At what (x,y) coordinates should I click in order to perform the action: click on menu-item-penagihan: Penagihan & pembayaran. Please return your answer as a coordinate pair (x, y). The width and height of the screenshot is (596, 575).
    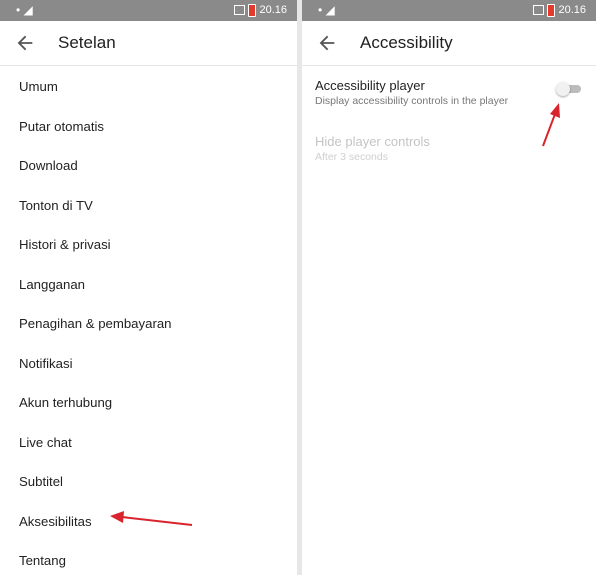
    Looking at the image, I should click on (148, 324).